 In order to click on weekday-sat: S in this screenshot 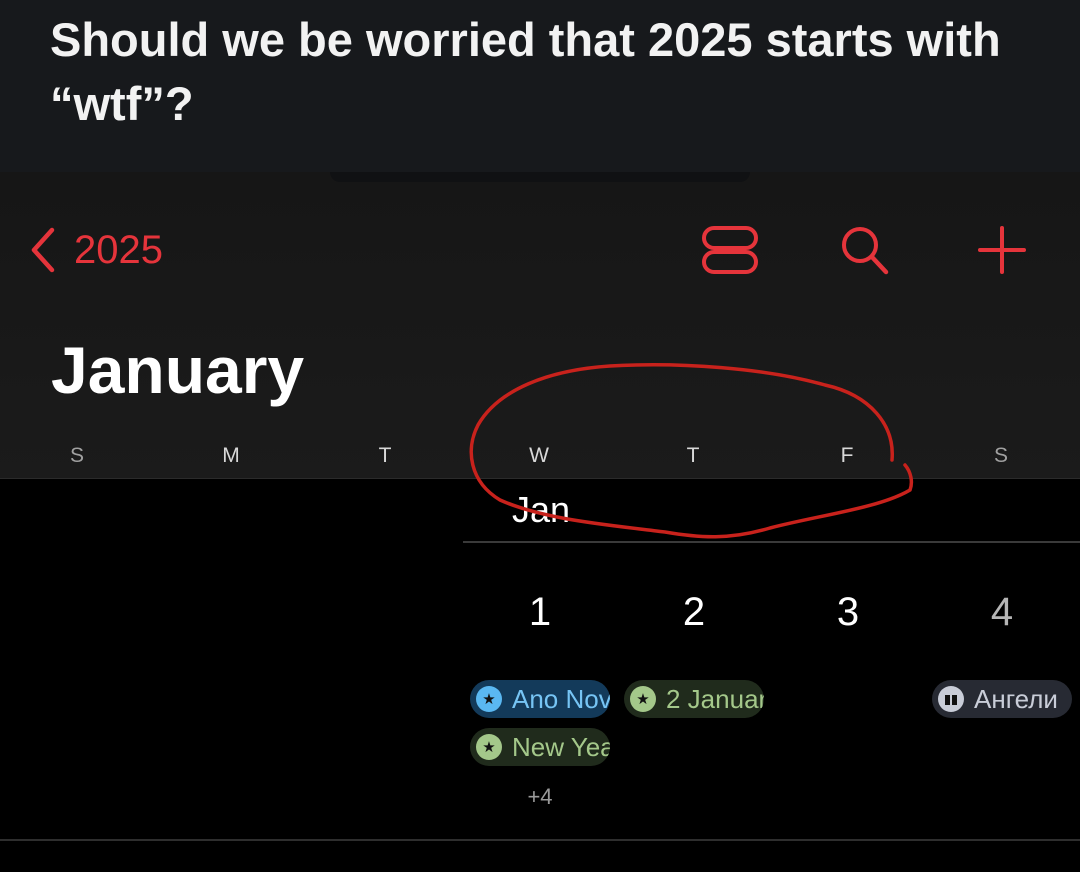, I will do `click(1000, 455)`.